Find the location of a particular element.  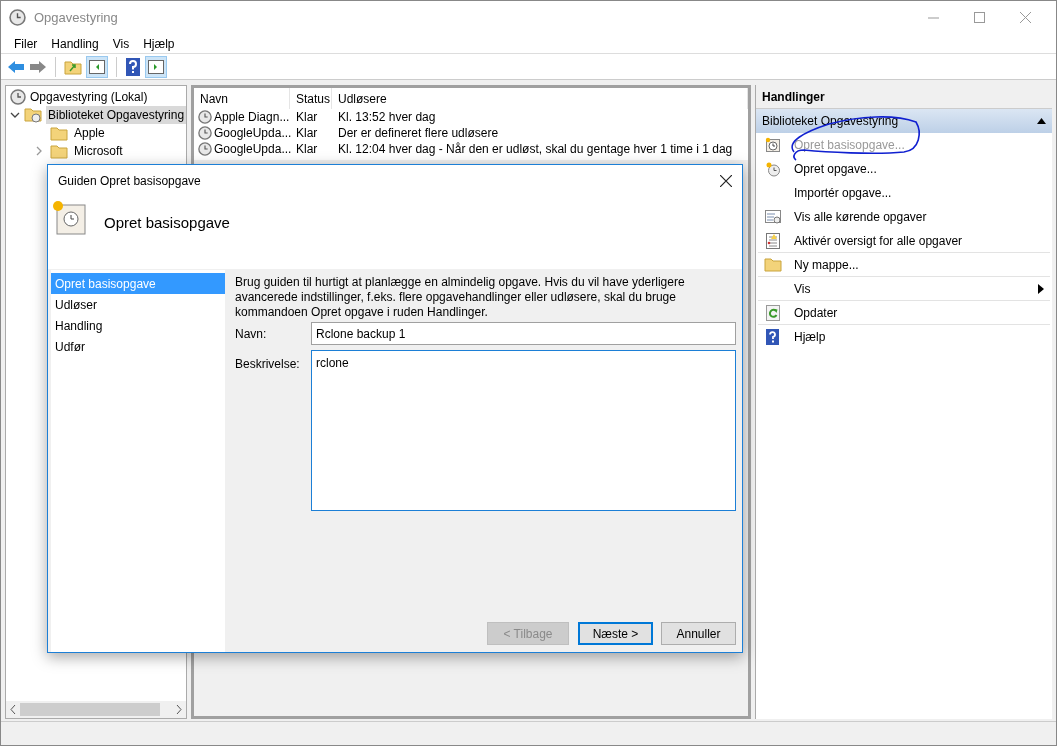

dialog-heading: Opret basisopgave is located at coordinates (167, 223).